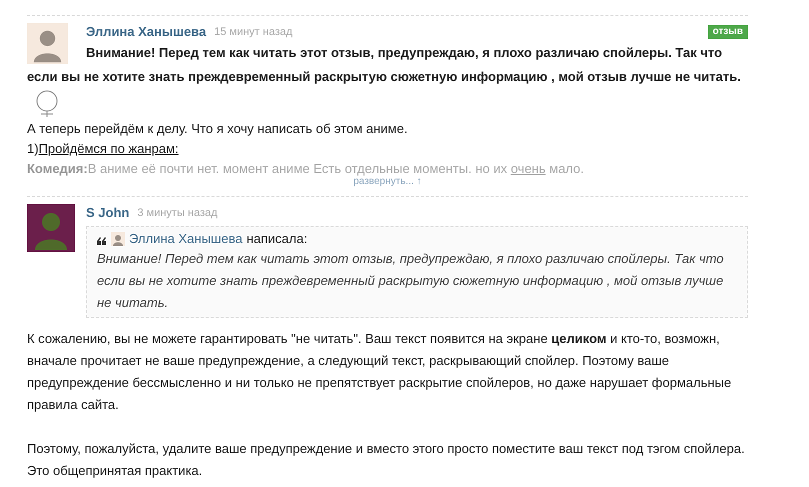 This screenshot has height=487, width=809. What do you see at coordinates (384, 64) in the screenshot?
I see `warning-text: Внимание! Перед тем как читать этот отзыв, предупреждаю, я плохо различаю спойлеры. Так что если вы не хотите знать преждевременный раскрытую сюжетную информацию , мой отзыв лучше не читать.` at bounding box center [384, 64].